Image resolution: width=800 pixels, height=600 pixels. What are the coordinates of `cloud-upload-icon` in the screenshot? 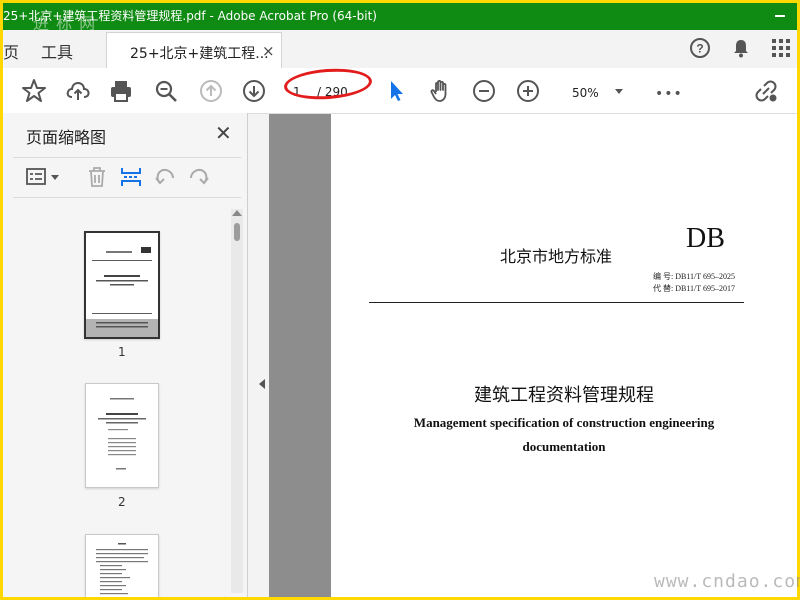 It's located at (78, 91).